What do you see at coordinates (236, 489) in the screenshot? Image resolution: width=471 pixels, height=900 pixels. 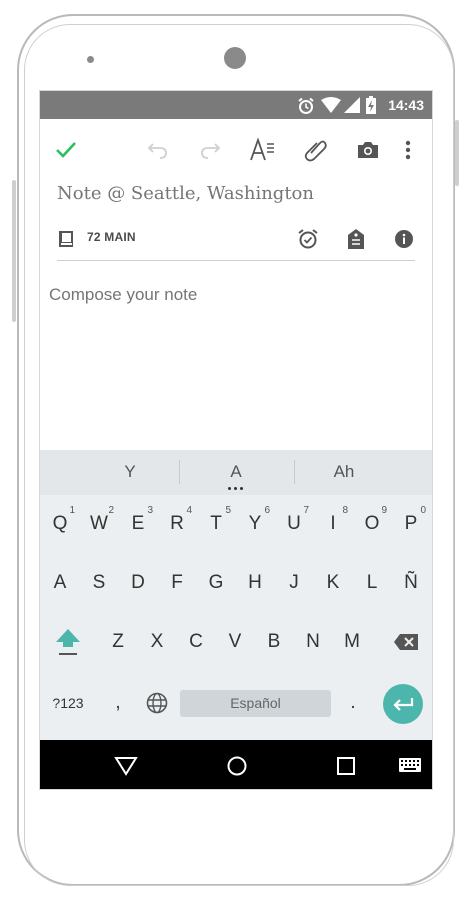 I see `more-suggestions-icon` at bounding box center [236, 489].